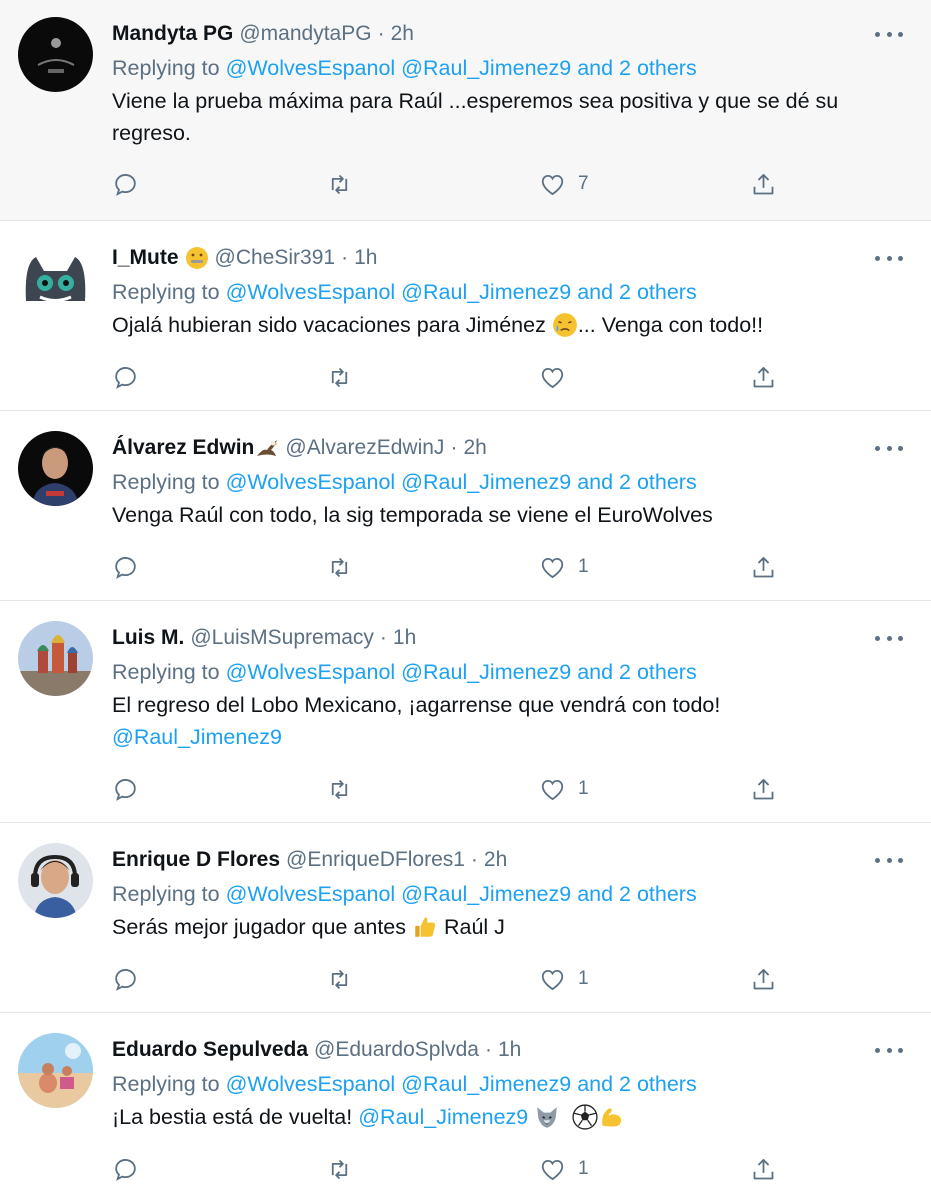 This screenshot has width=931, height=1203. Describe the element at coordinates (564, 184) in the screenshot. I see `like-button: 7` at that location.